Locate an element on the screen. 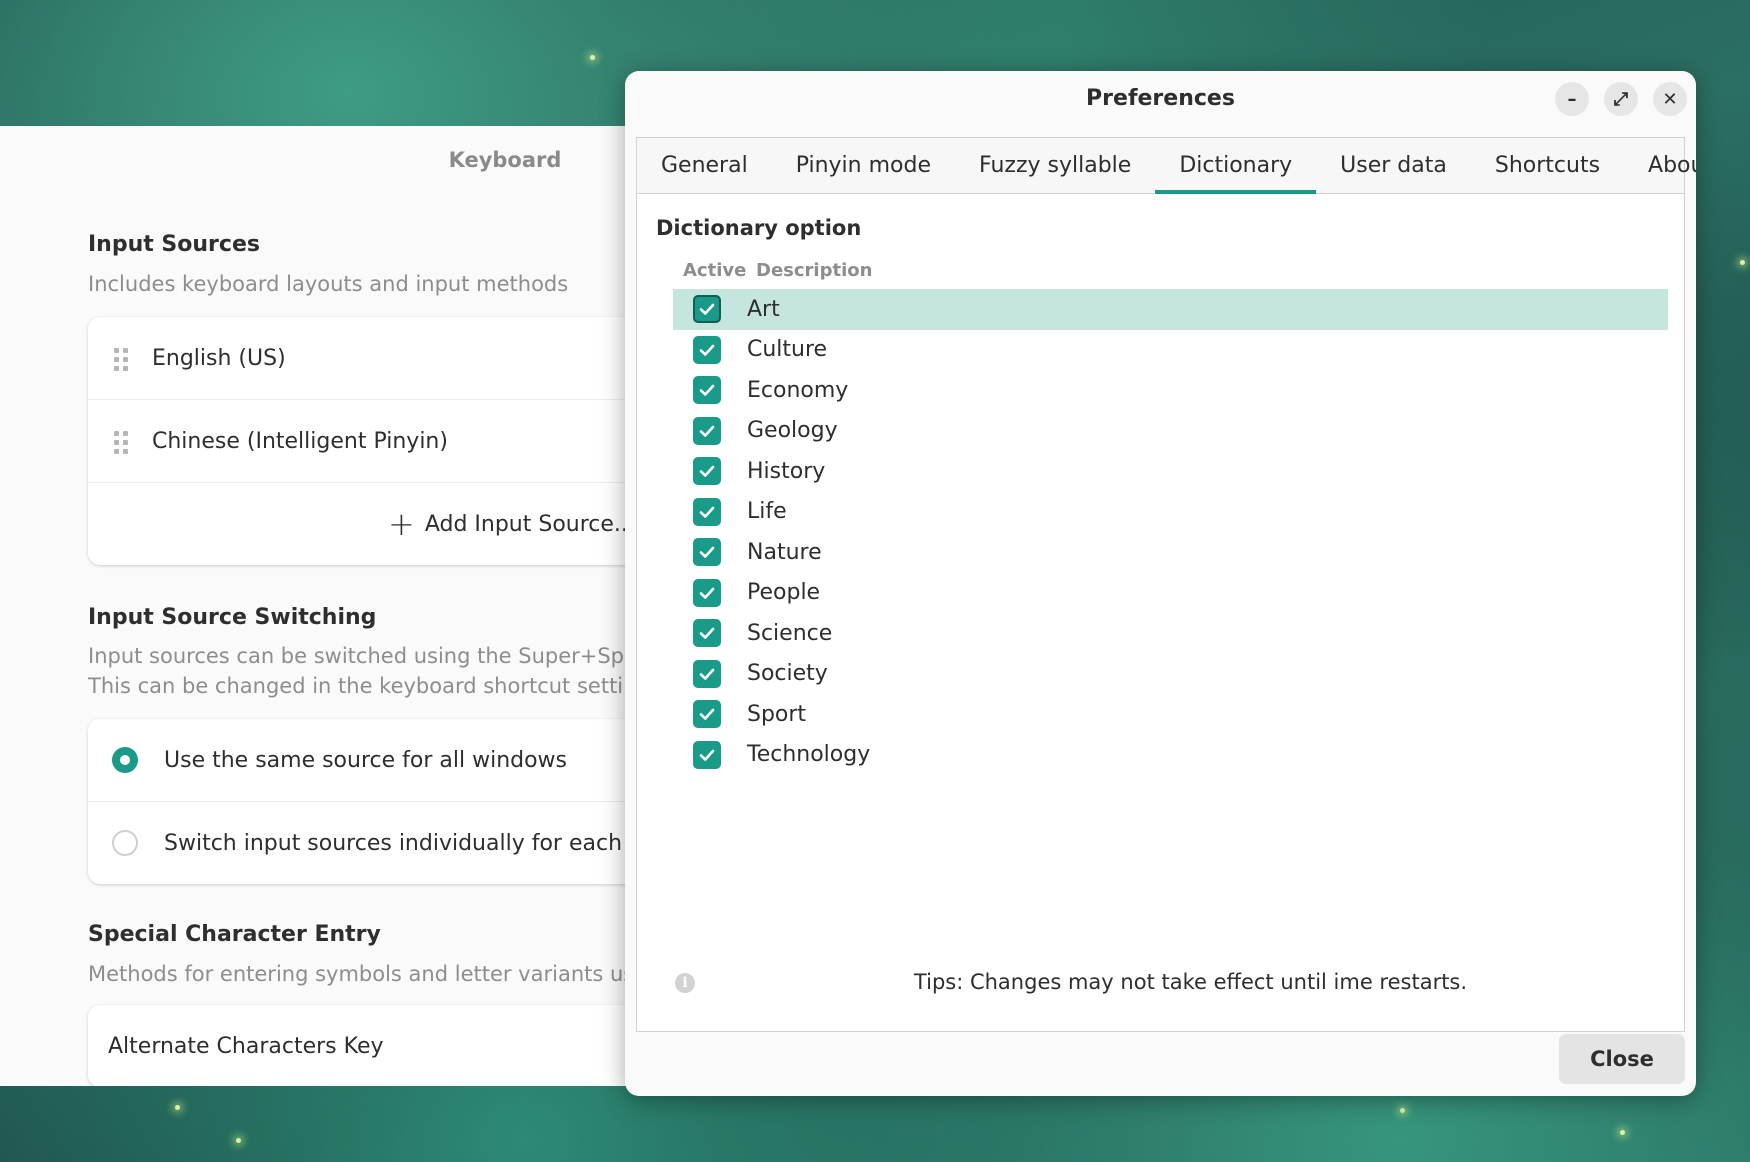  dictionary-row: Sport is located at coordinates (1170, 714).